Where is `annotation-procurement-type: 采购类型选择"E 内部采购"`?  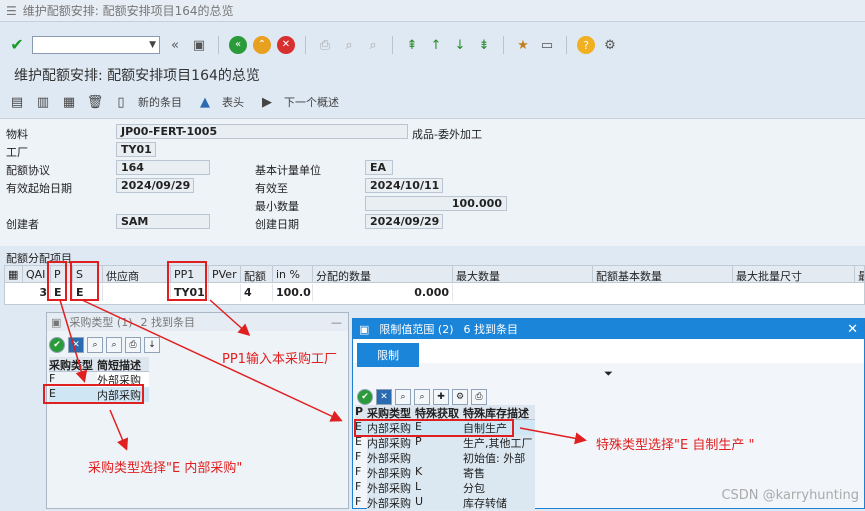 annotation-procurement-type: 采购类型选择"E 内部采购" is located at coordinates (165, 468).